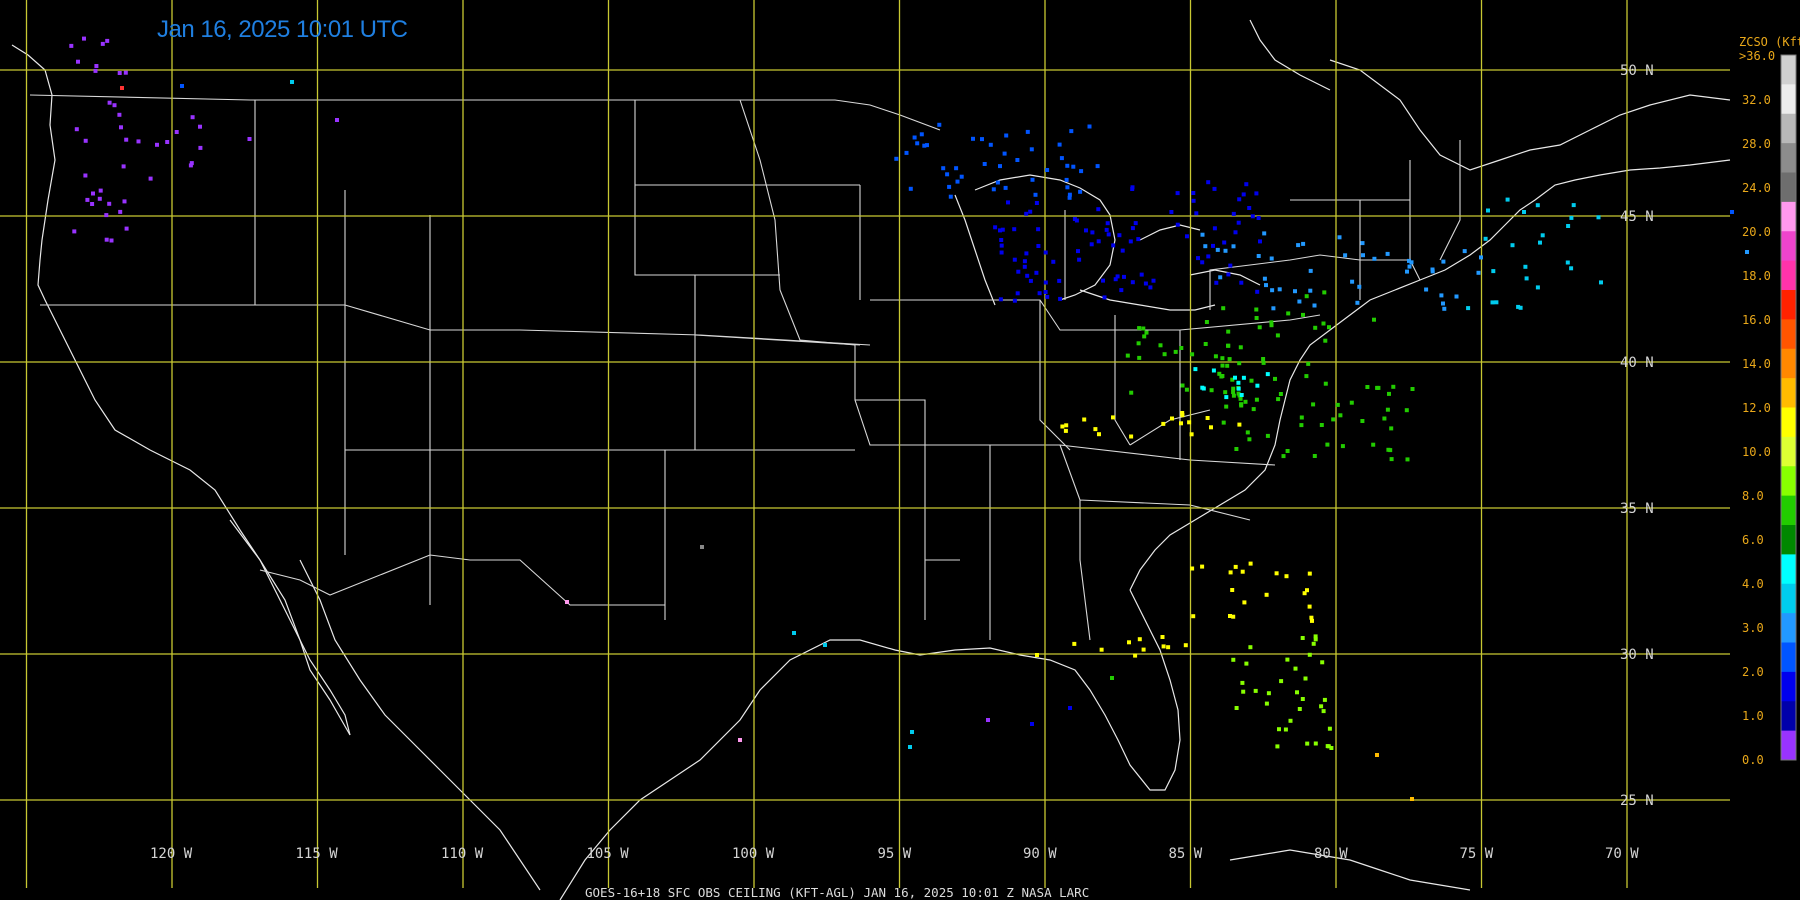 The height and width of the screenshot is (900, 1800). Describe the element at coordinates (753, 854) in the screenshot. I see `longitude-label: 100 W` at that location.